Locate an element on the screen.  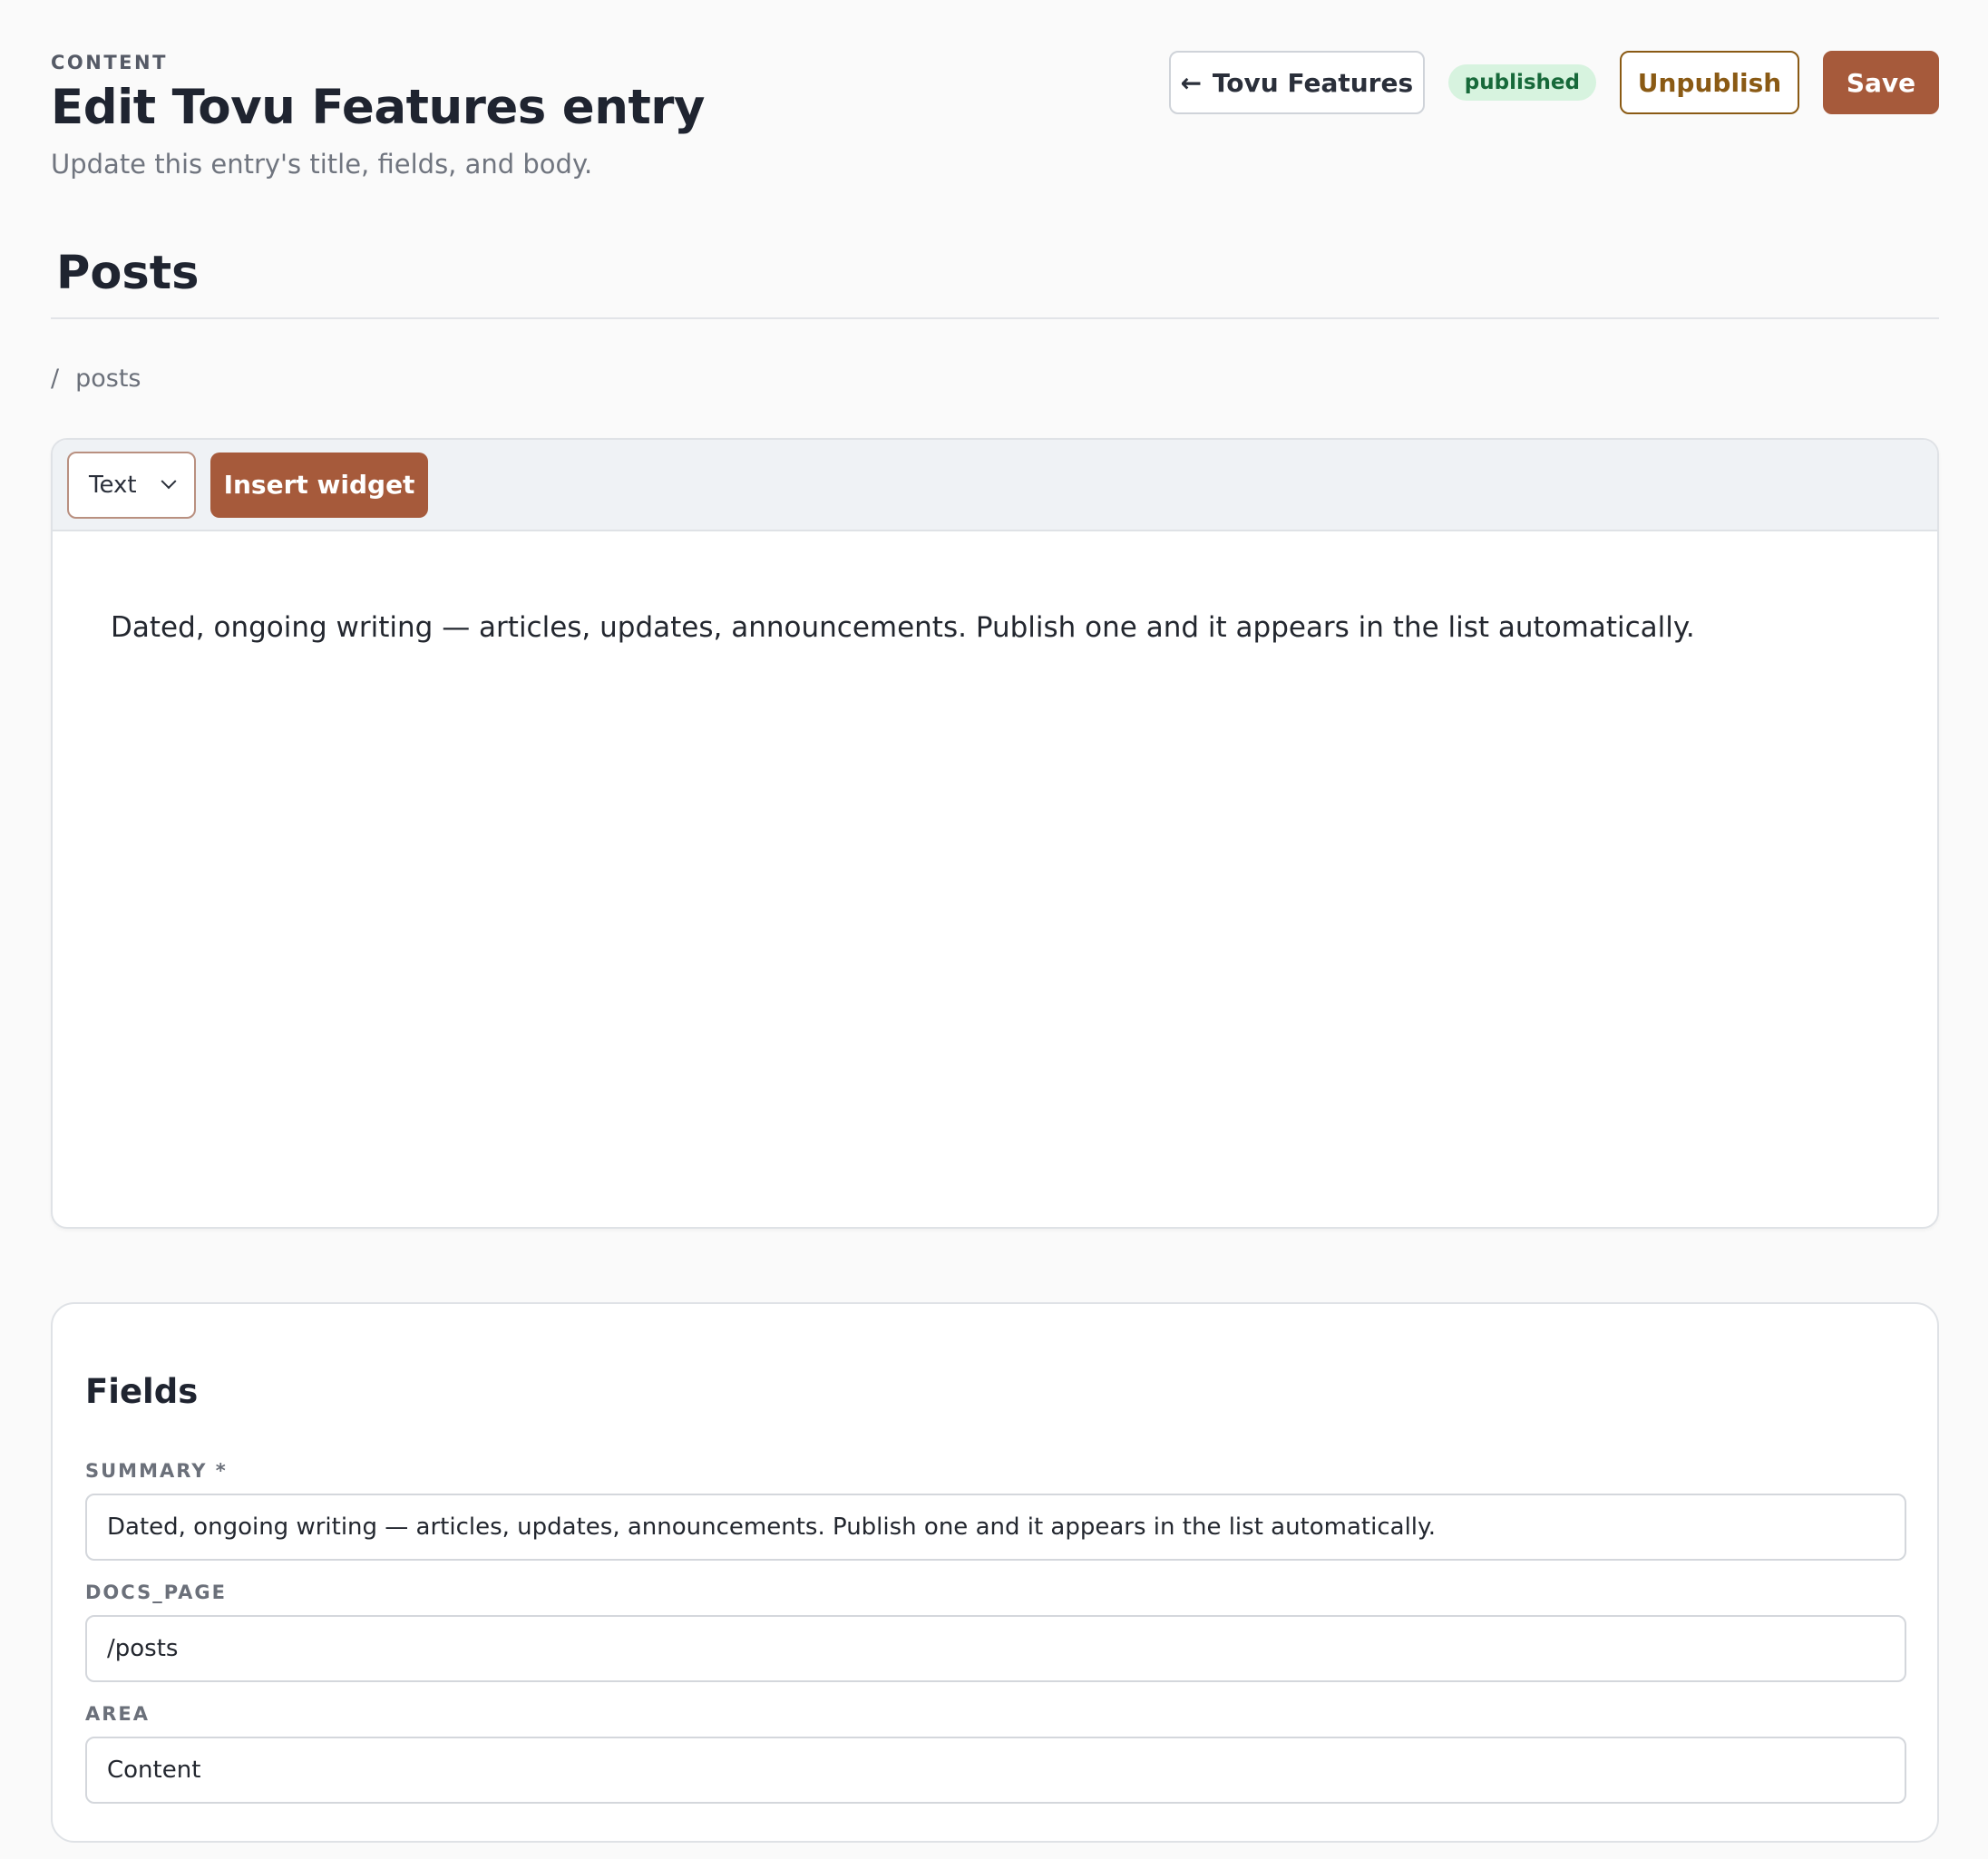
fields-title: Fields is located at coordinates (142, 1391).